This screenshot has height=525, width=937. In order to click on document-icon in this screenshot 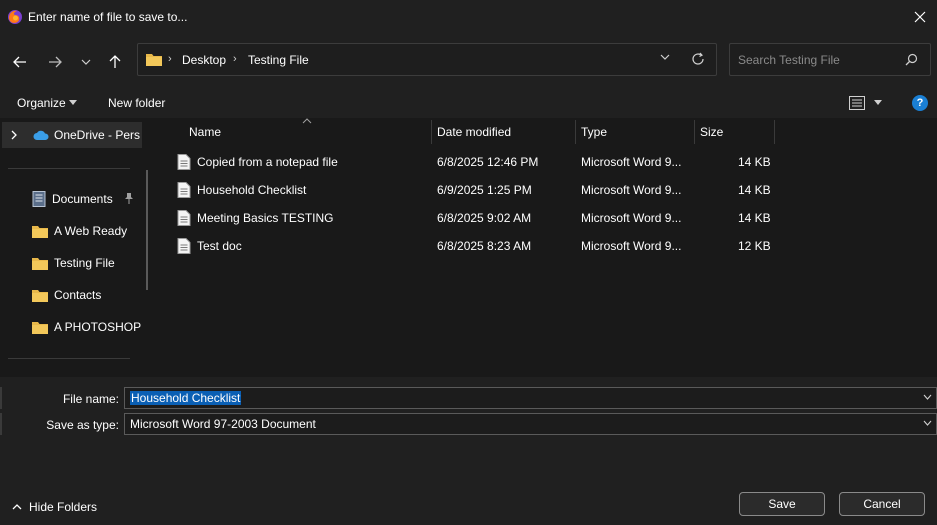, I will do `click(39, 199)`.